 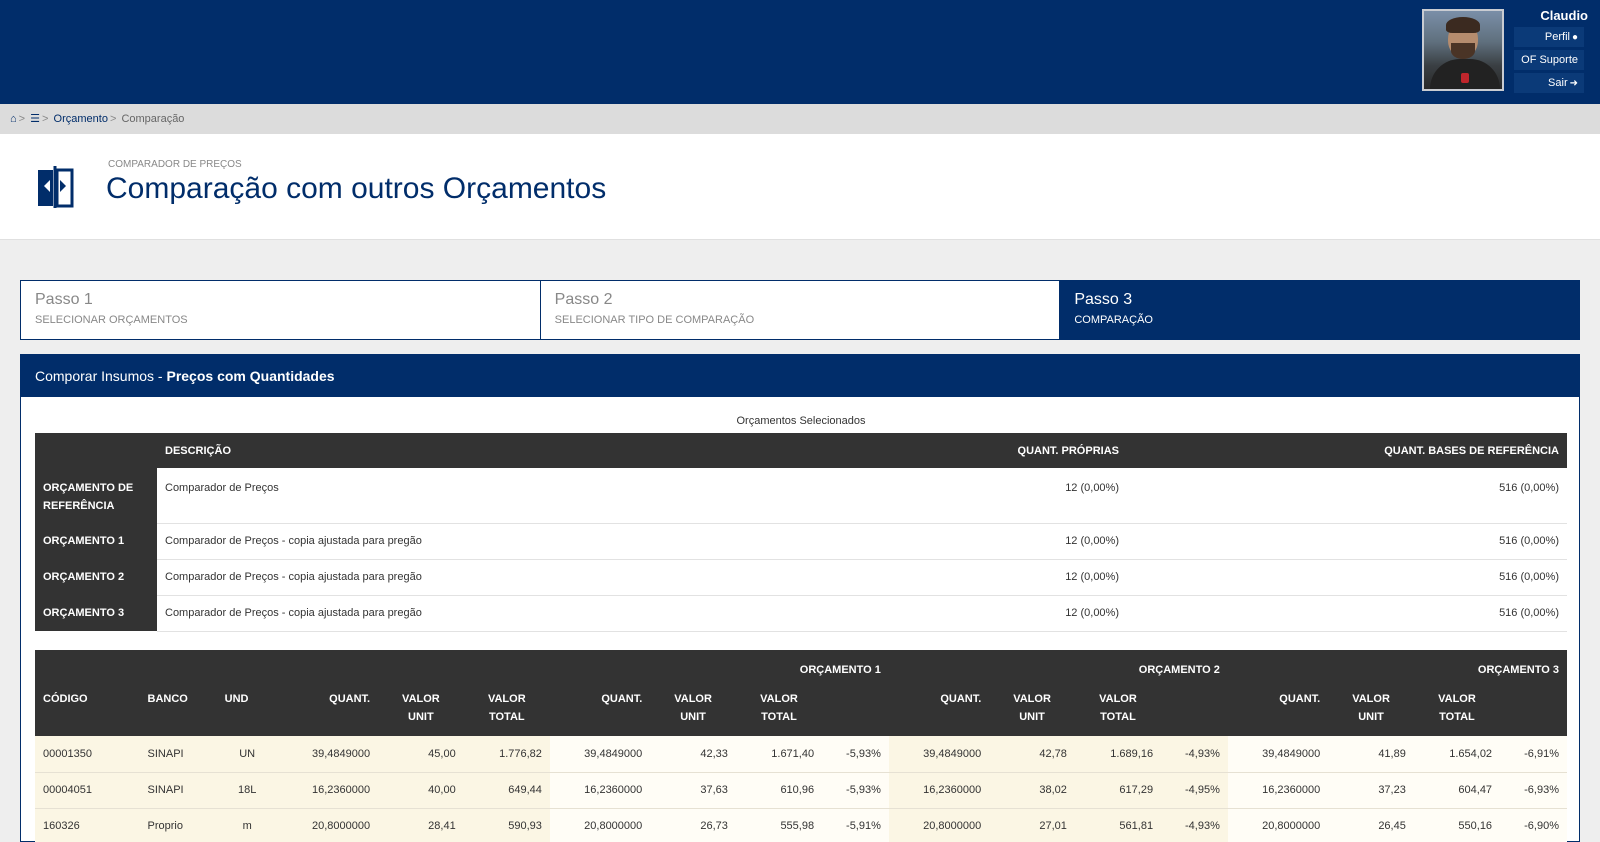 What do you see at coordinates (56, 187) in the screenshot?
I see `compare-icon` at bounding box center [56, 187].